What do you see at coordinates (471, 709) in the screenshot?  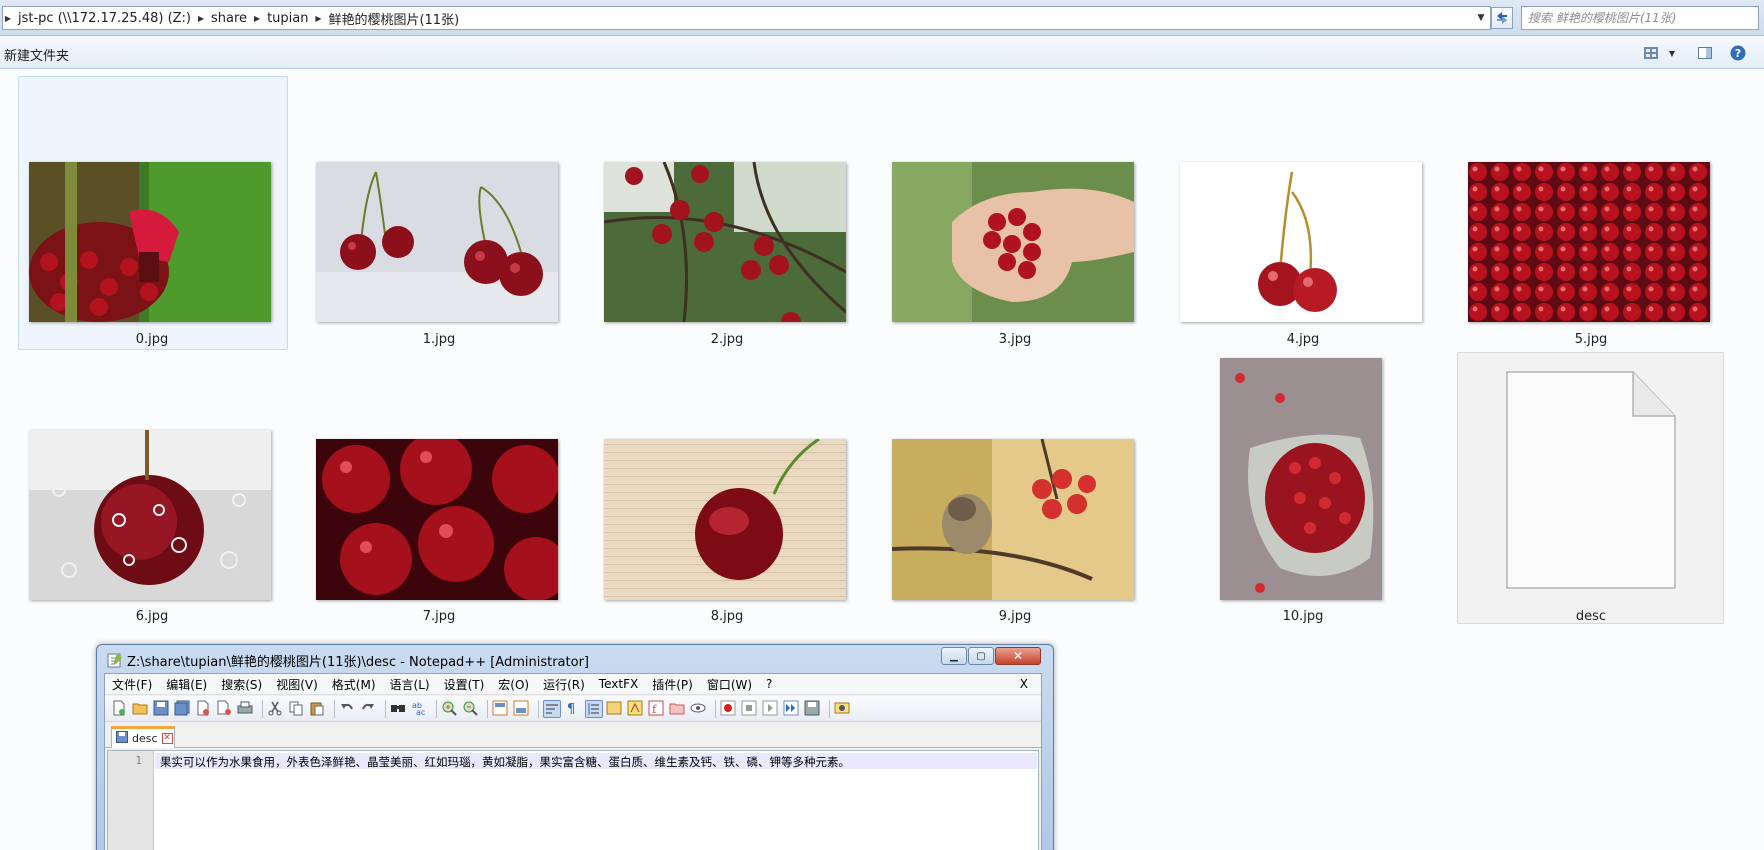 I see `zoom-out-icon` at bounding box center [471, 709].